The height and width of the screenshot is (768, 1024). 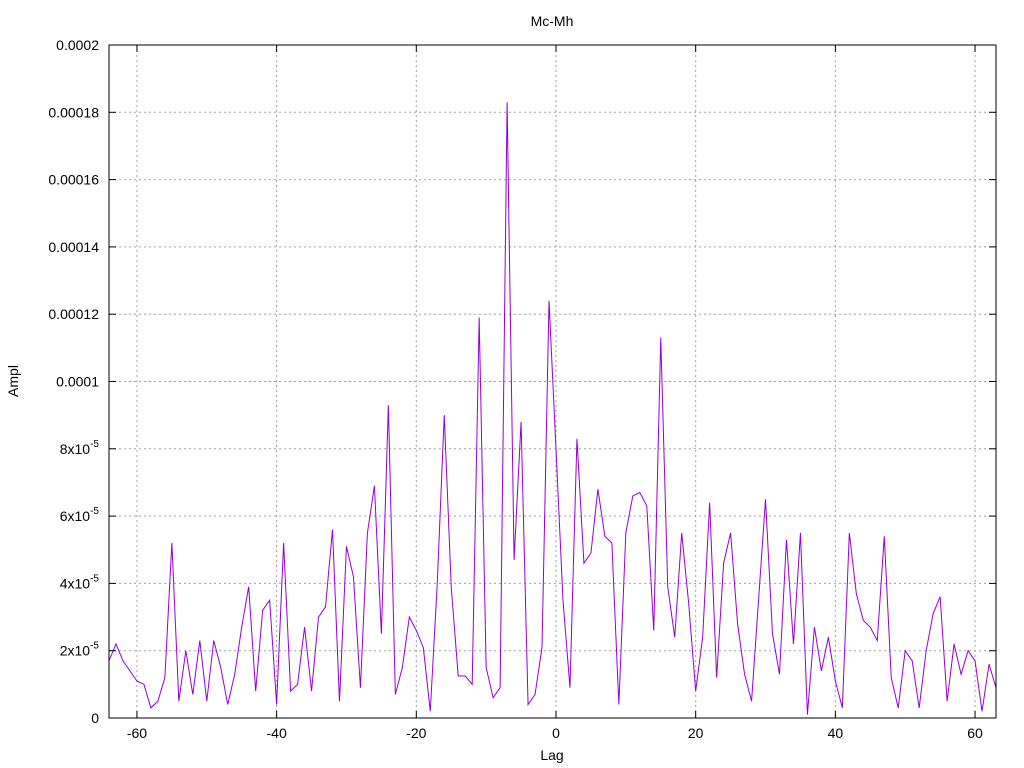 What do you see at coordinates (75, 516) in the screenshot?
I see `y-tick-mantissa: 6x10` at bounding box center [75, 516].